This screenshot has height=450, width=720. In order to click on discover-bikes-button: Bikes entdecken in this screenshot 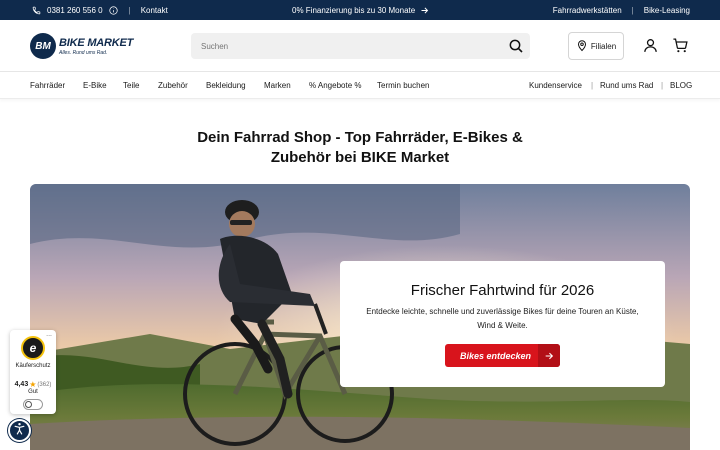, I will do `click(502, 355)`.